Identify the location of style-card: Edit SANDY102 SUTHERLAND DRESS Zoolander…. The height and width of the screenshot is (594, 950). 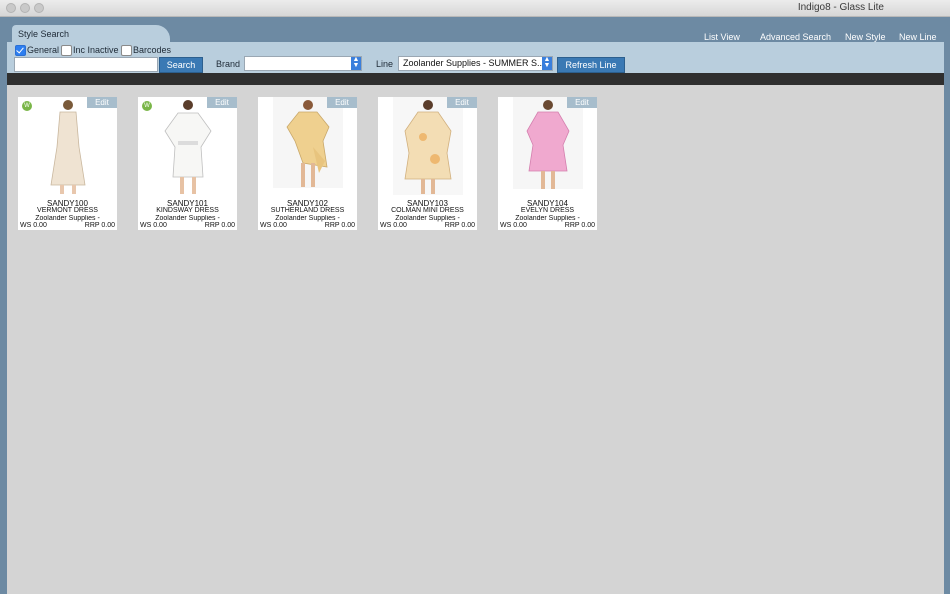
(307, 163).